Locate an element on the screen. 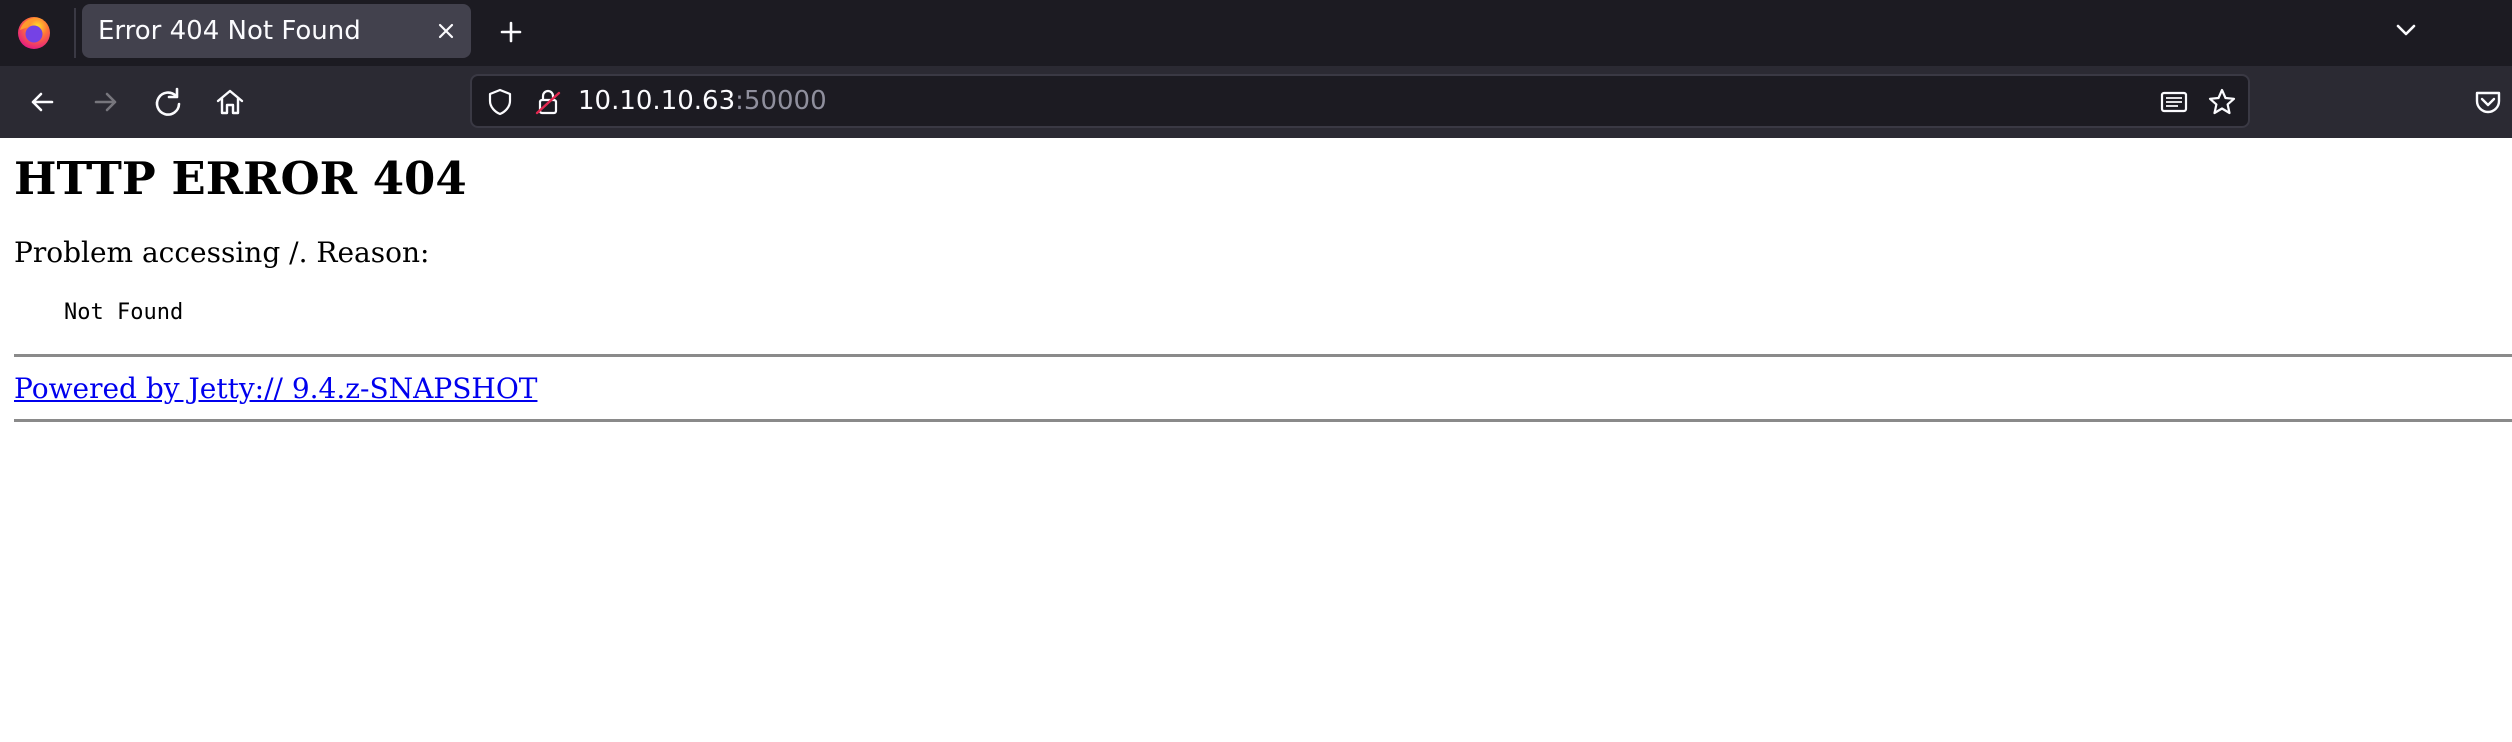 The image size is (2512, 742). lock-warning-icon is located at coordinates (548, 102).